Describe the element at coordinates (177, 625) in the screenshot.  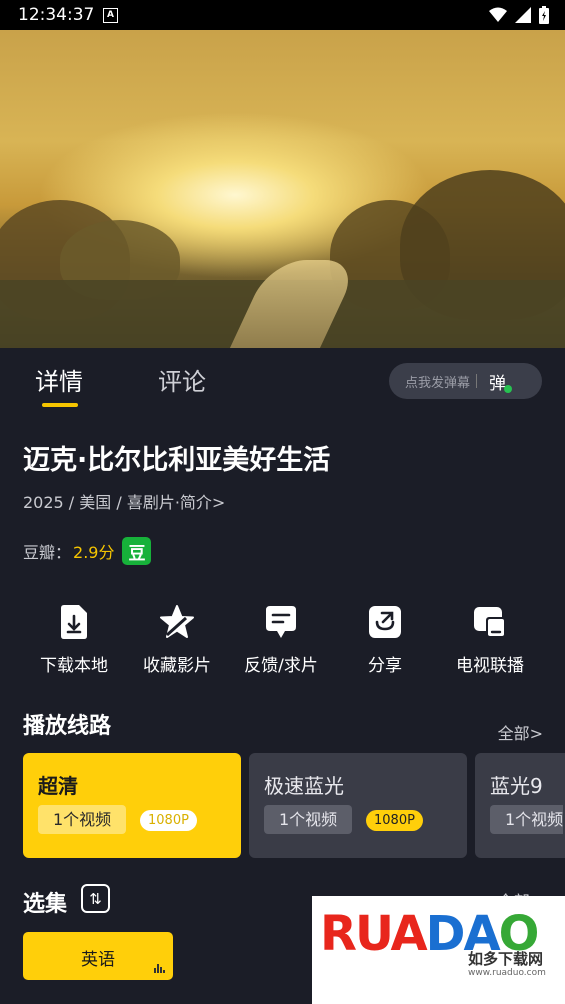
I see `star-icon` at that location.